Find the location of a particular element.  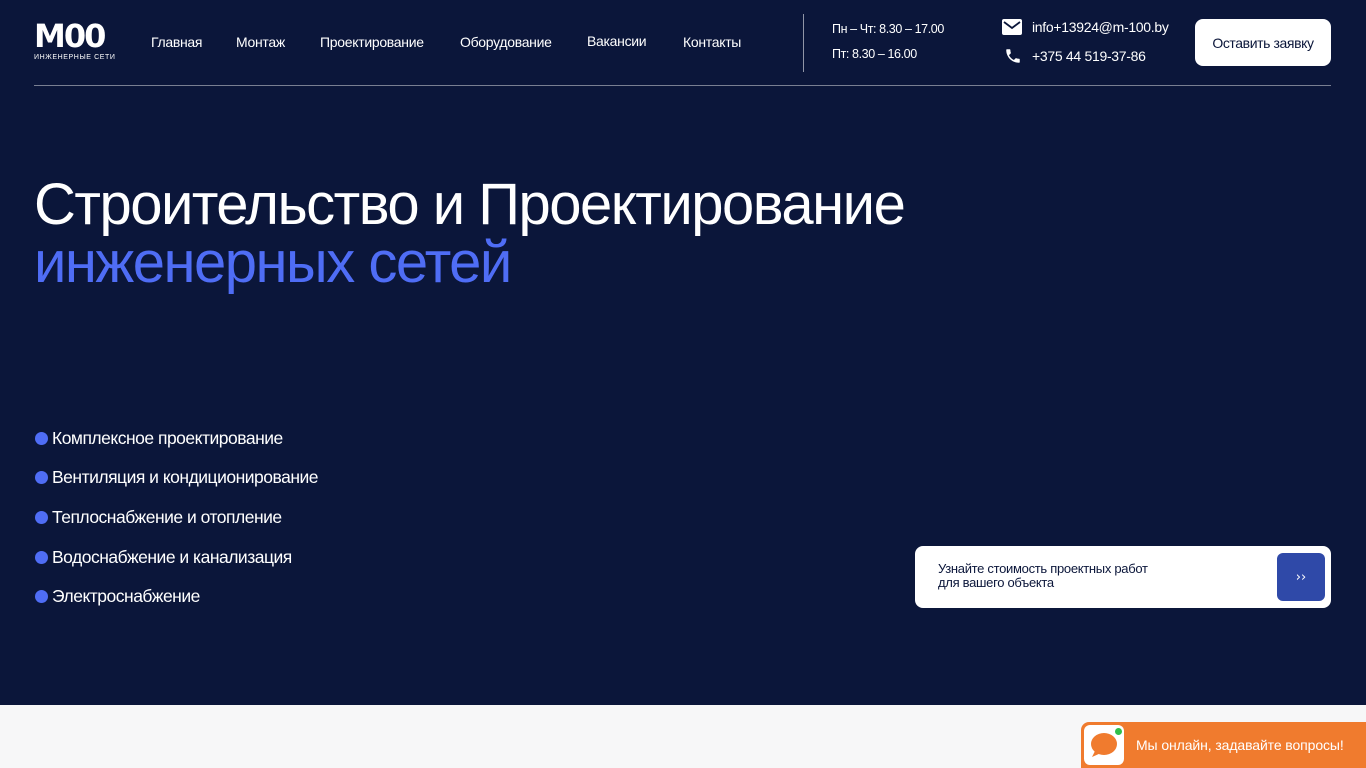

nav-item-installation: Монтаж is located at coordinates (260, 42).